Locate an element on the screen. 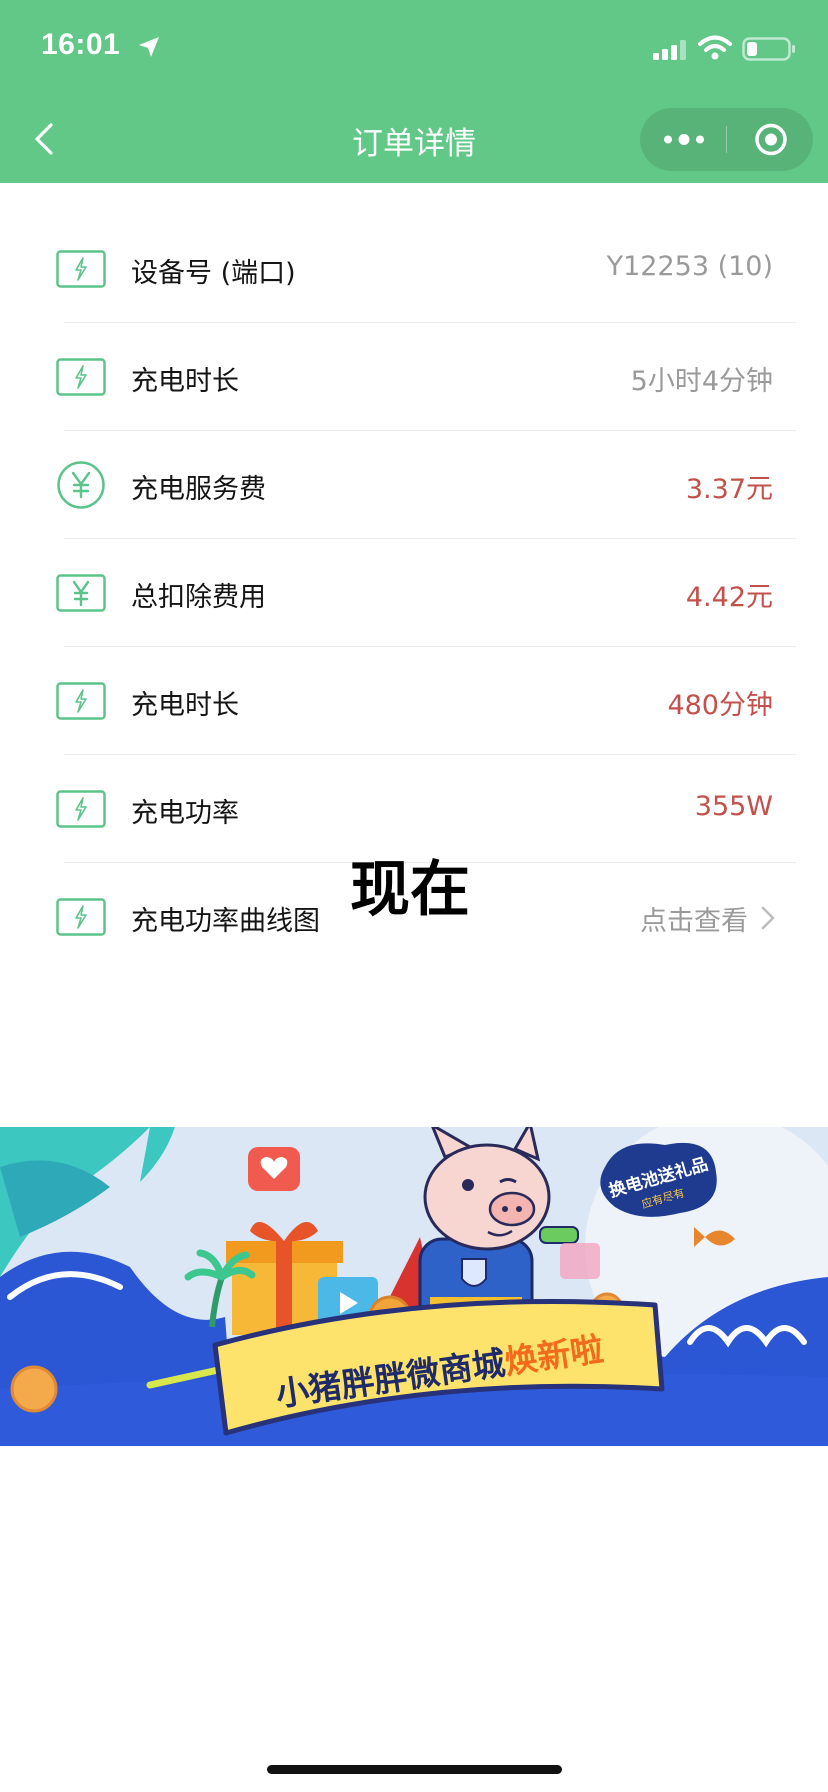 The width and height of the screenshot is (828, 1792). row-label: 设备号 (端口) is located at coordinates (213, 273).